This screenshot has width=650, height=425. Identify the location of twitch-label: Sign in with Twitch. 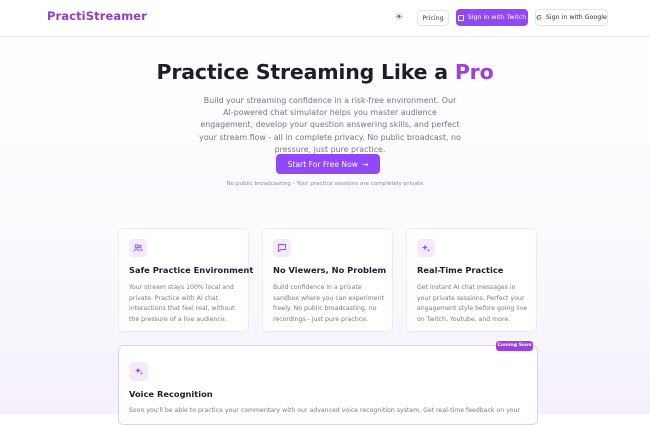
(497, 17).